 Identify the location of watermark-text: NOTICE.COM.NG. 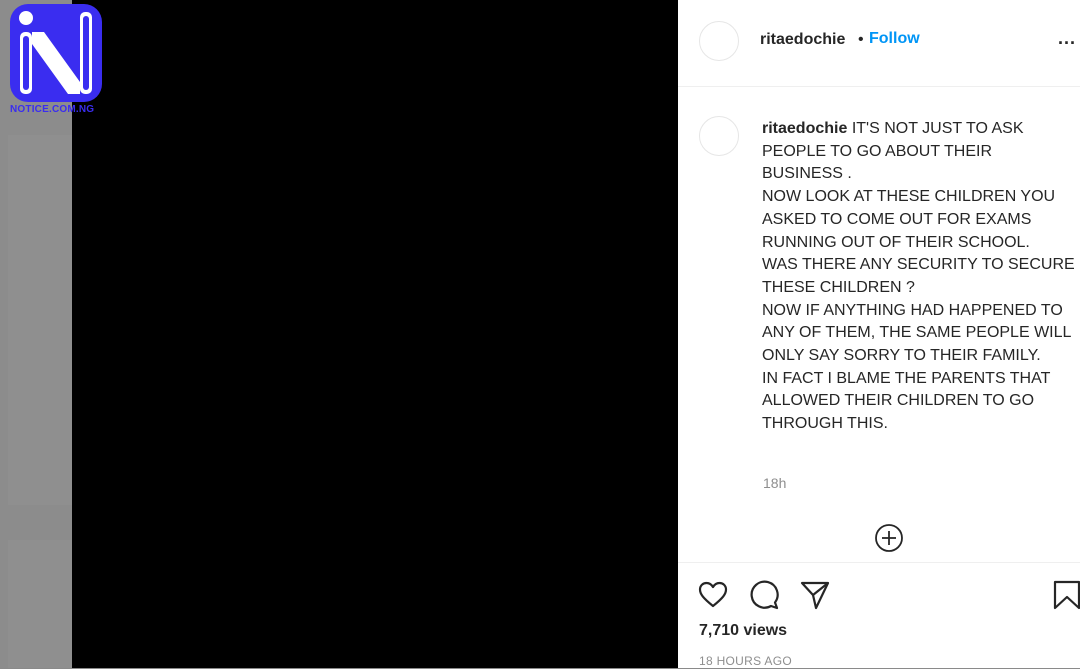
(52, 109).